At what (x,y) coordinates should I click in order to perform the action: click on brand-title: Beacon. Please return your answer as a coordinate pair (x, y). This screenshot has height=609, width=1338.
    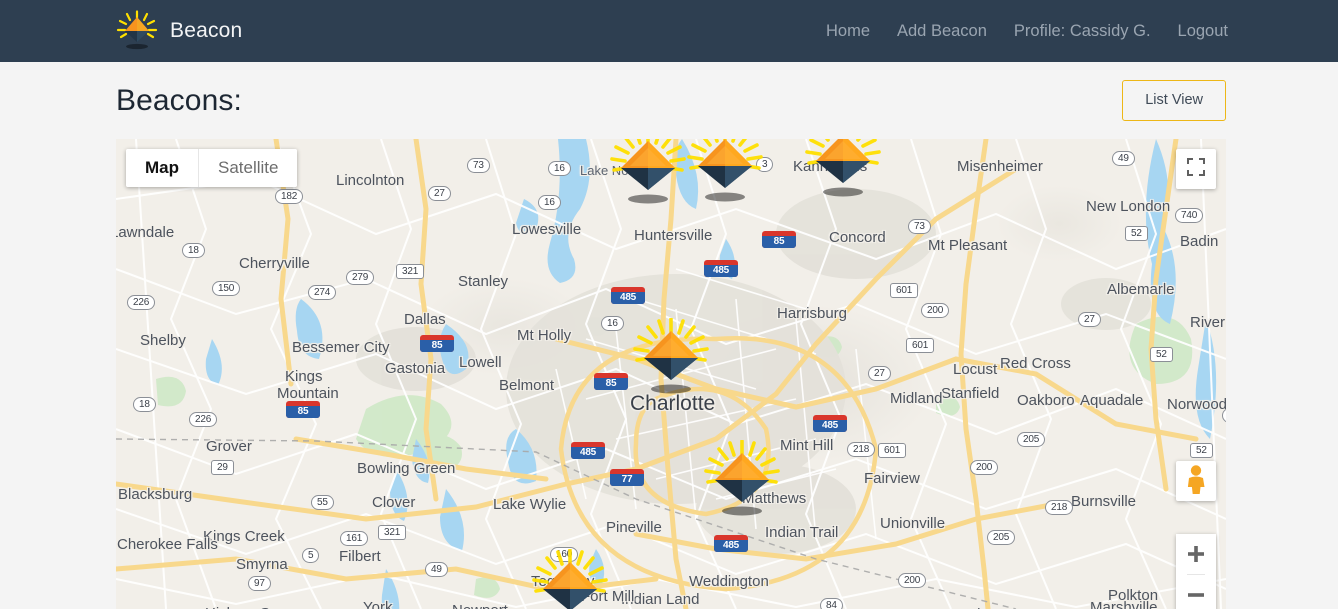
    Looking at the image, I should click on (206, 30).